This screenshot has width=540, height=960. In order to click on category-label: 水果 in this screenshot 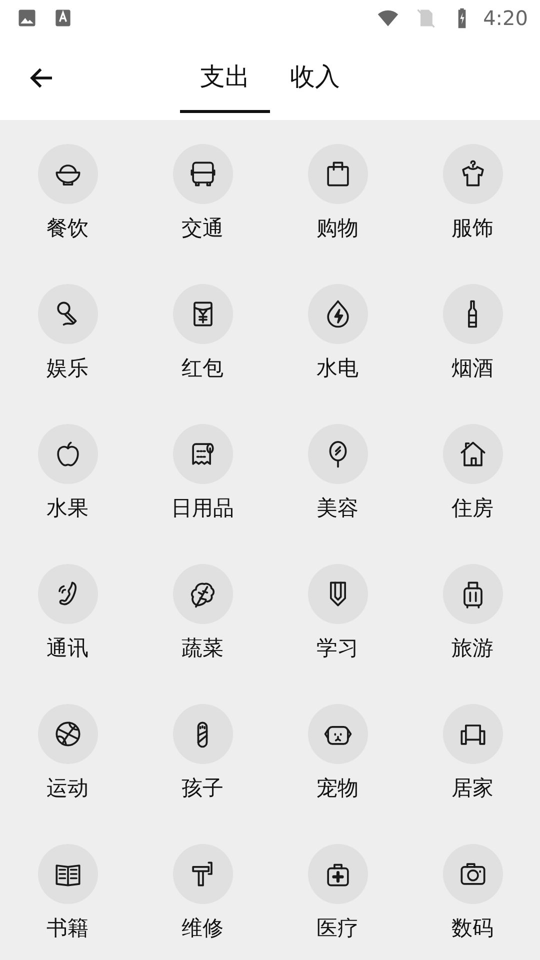, I will do `click(67, 508)`.